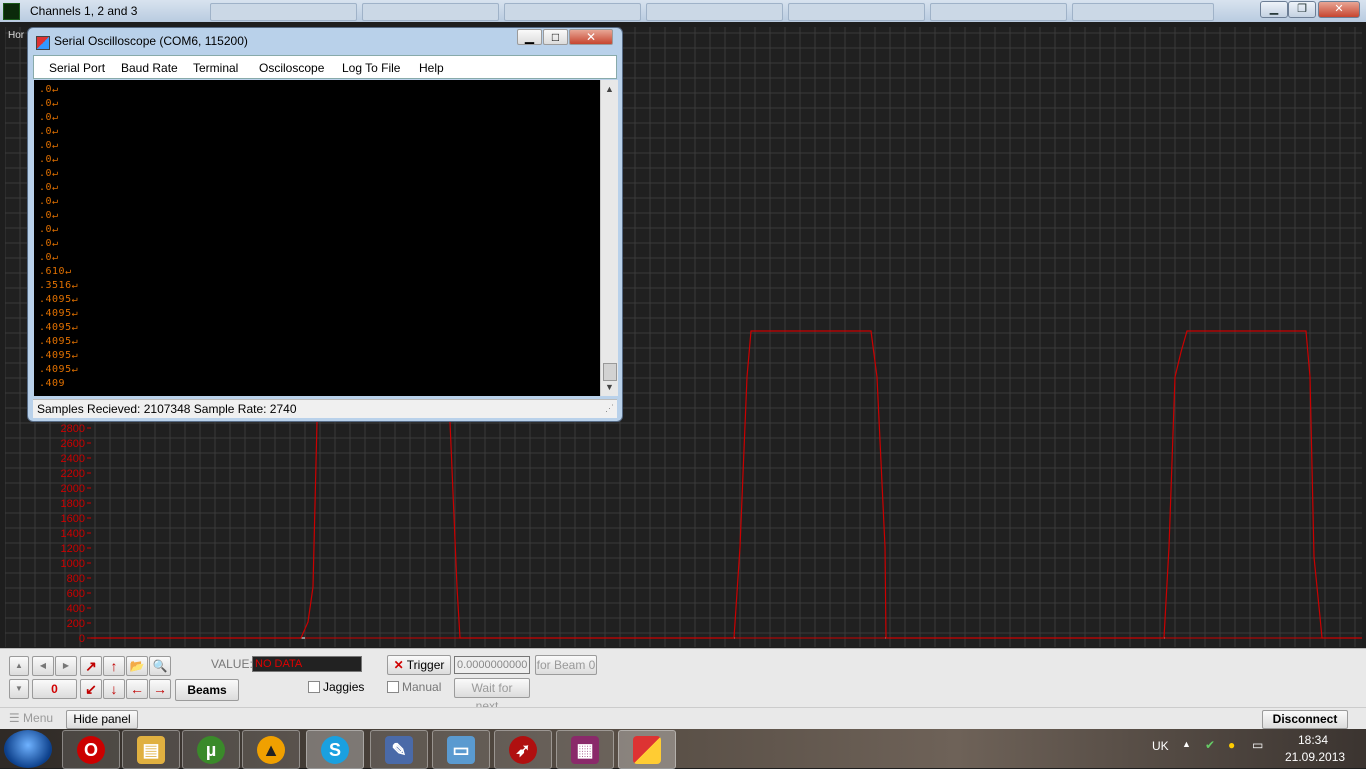 The height and width of the screenshot is (769, 1366). What do you see at coordinates (609, 408) in the screenshot?
I see `resize-grip-icon: ⋰` at bounding box center [609, 408].